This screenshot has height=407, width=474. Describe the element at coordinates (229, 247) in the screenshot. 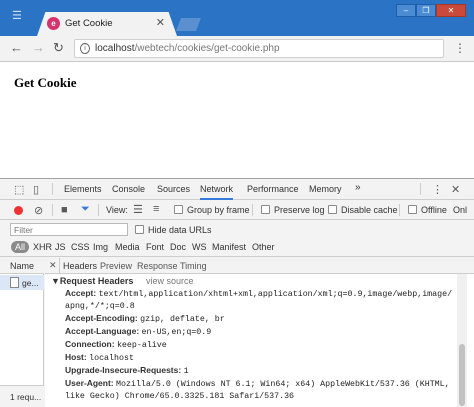

I see `type-filter-manifest: Manifest` at that location.